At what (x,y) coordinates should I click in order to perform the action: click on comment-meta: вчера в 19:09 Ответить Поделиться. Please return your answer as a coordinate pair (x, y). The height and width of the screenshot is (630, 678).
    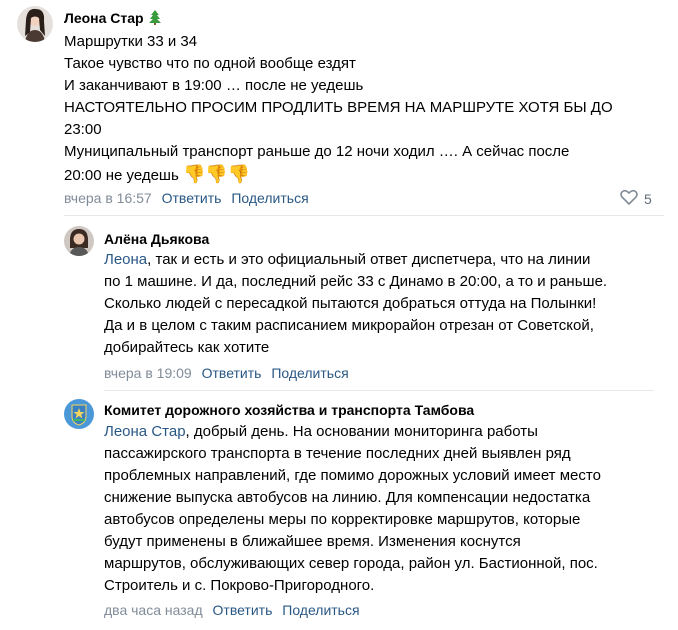
    Looking at the image, I should click on (226, 373).